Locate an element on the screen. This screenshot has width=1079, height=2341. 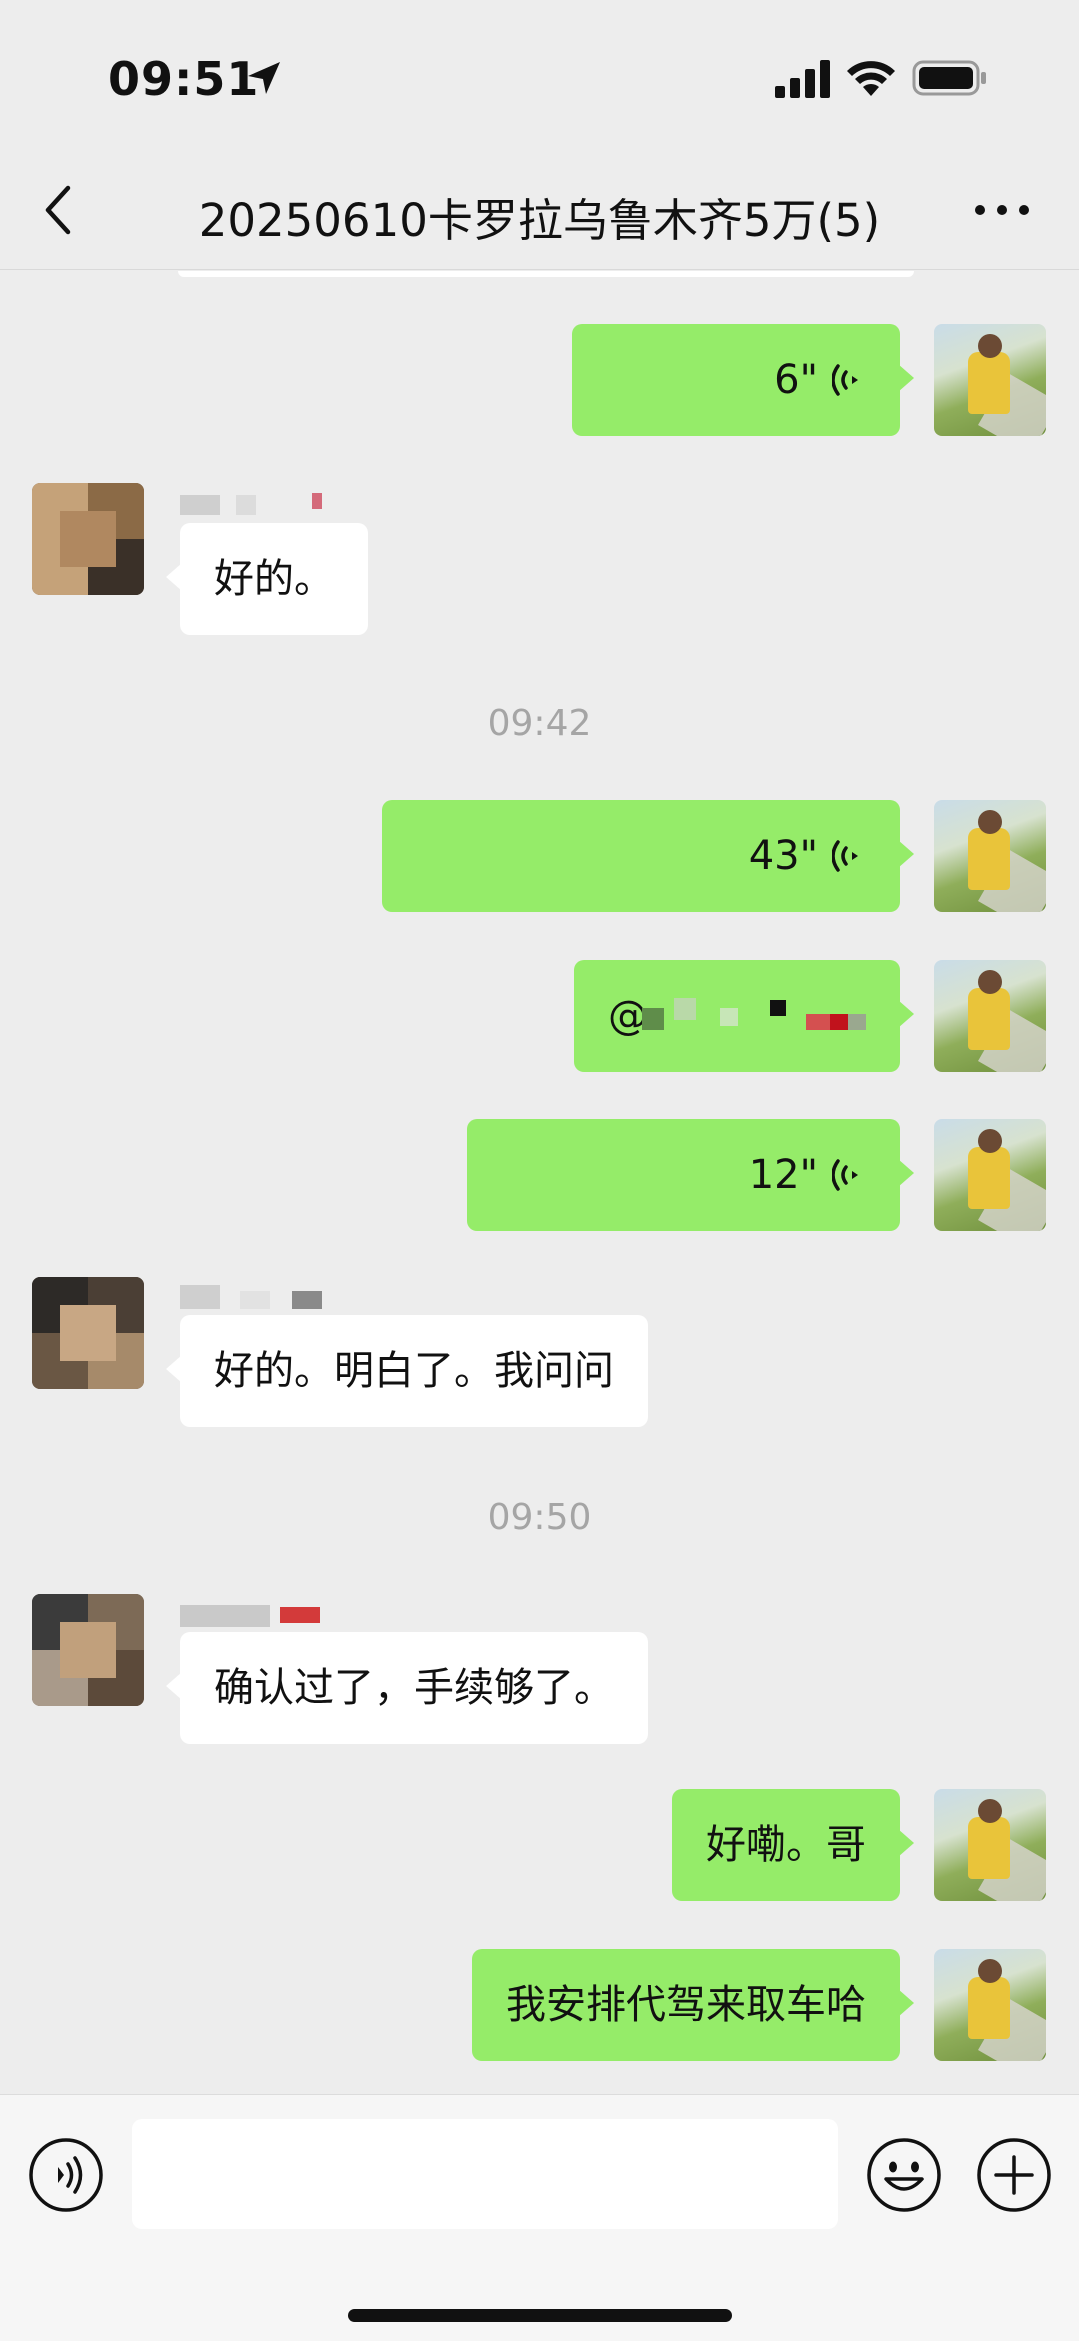
text-message-bubble: 好的。明白了。我问问 is located at coordinates (407, 1371).